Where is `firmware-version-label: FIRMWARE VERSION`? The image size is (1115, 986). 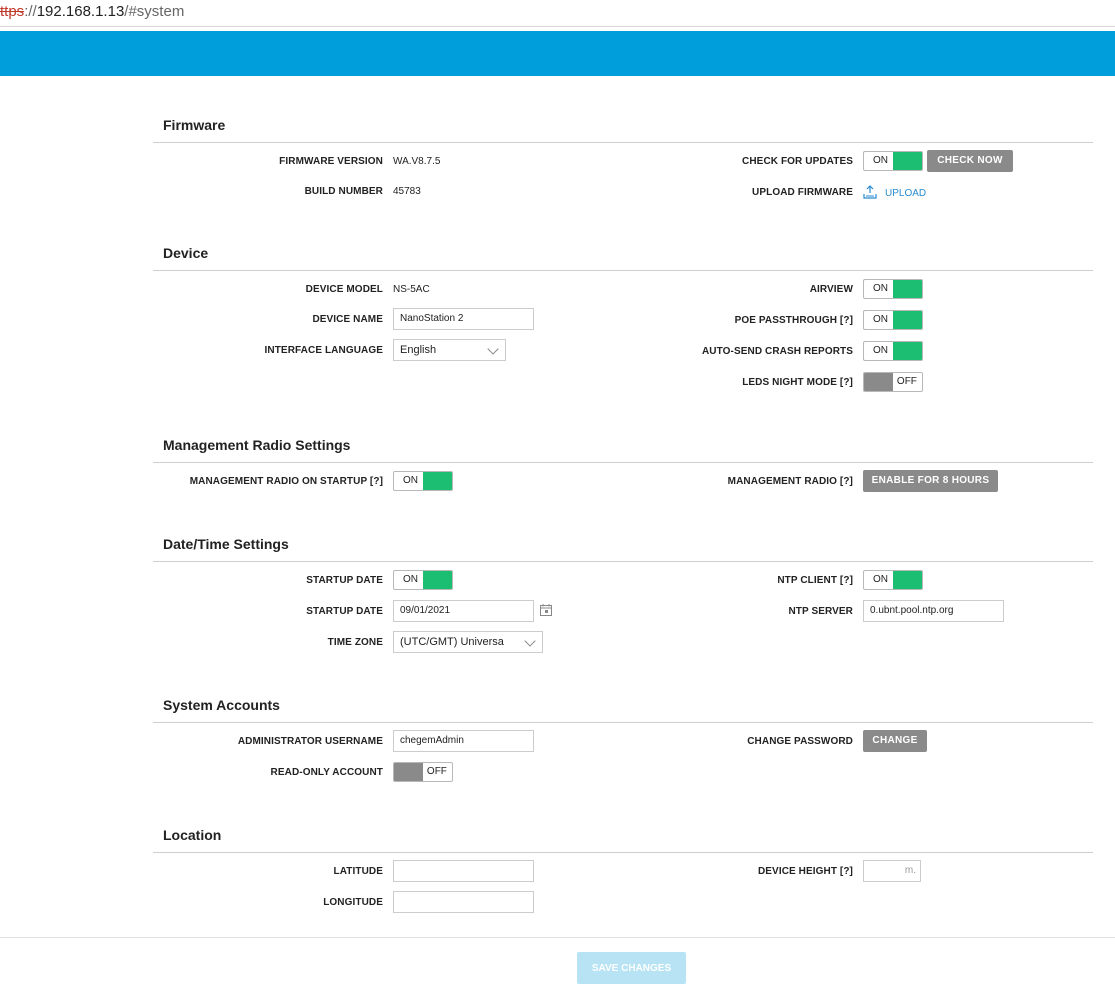 firmware-version-label: FIRMWARE VERSION is located at coordinates (331, 161).